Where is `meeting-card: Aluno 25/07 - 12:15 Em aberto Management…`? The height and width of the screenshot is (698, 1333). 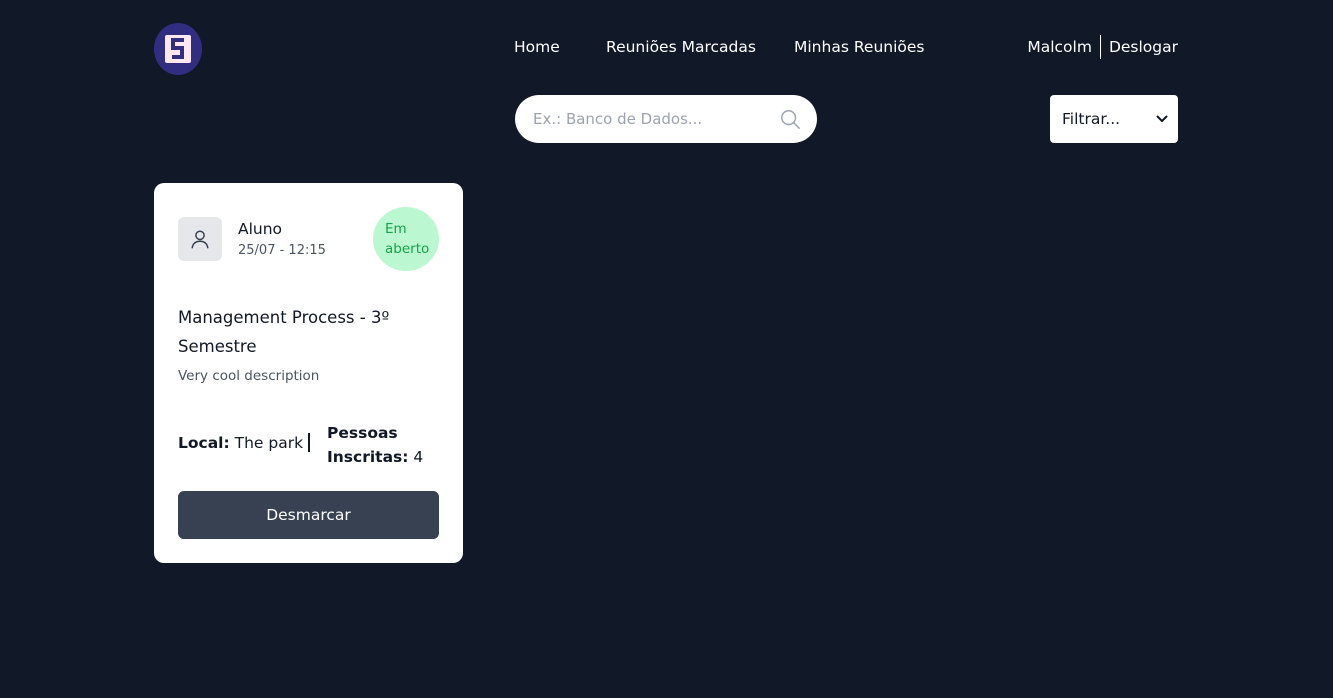
meeting-card: Aluno 25/07 - 12:15 Em aberto Management… is located at coordinates (308, 373).